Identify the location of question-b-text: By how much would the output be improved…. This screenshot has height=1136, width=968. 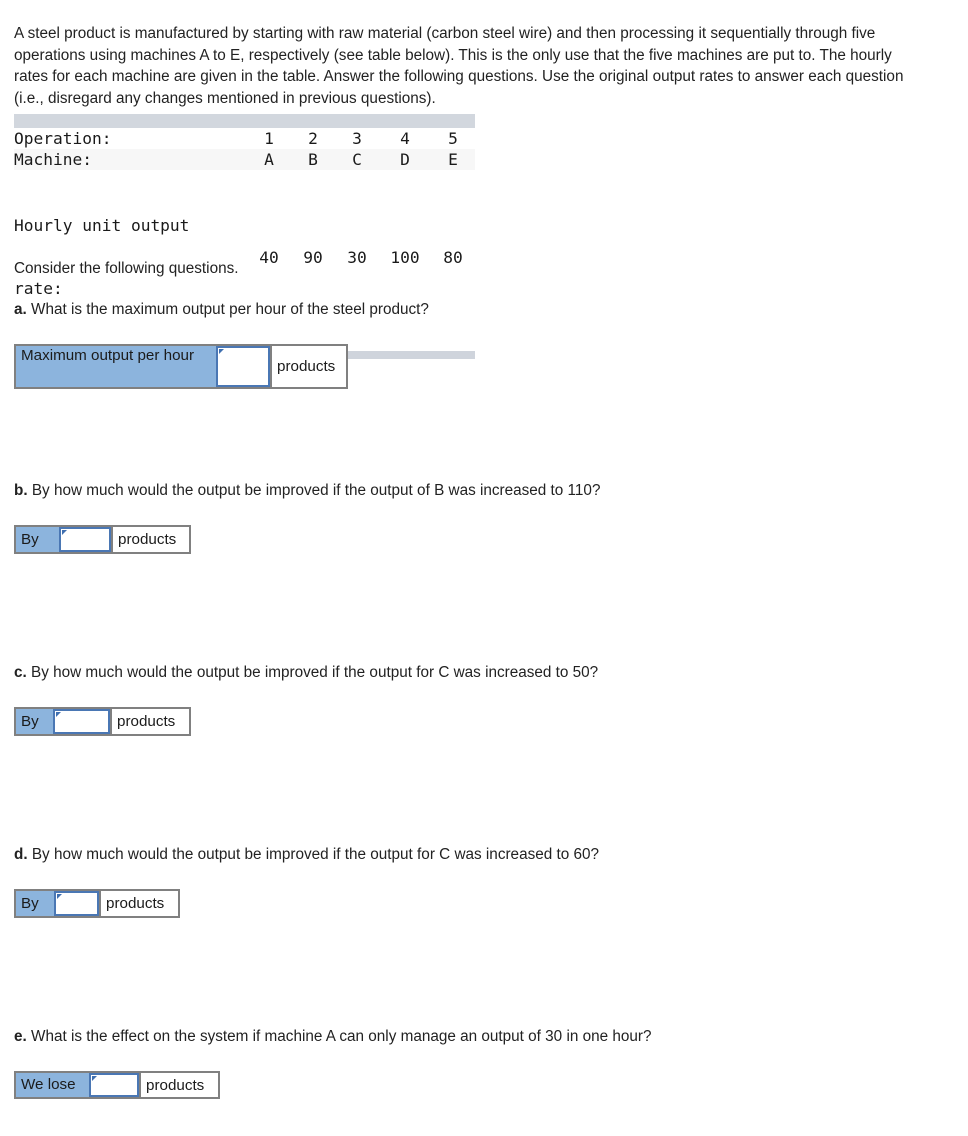
(316, 490).